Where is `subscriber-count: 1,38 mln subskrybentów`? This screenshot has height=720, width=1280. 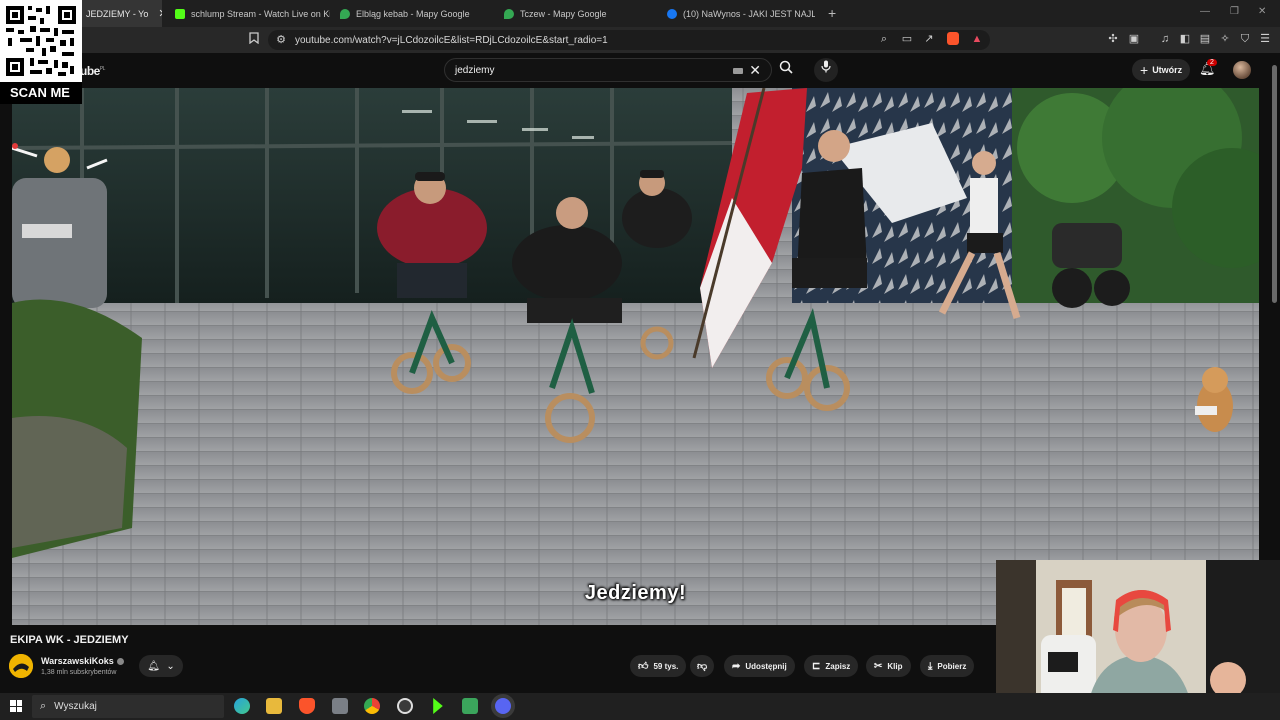
subscriber-count: 1,38 mln subskrybentów is located at coordinates (79, 672).